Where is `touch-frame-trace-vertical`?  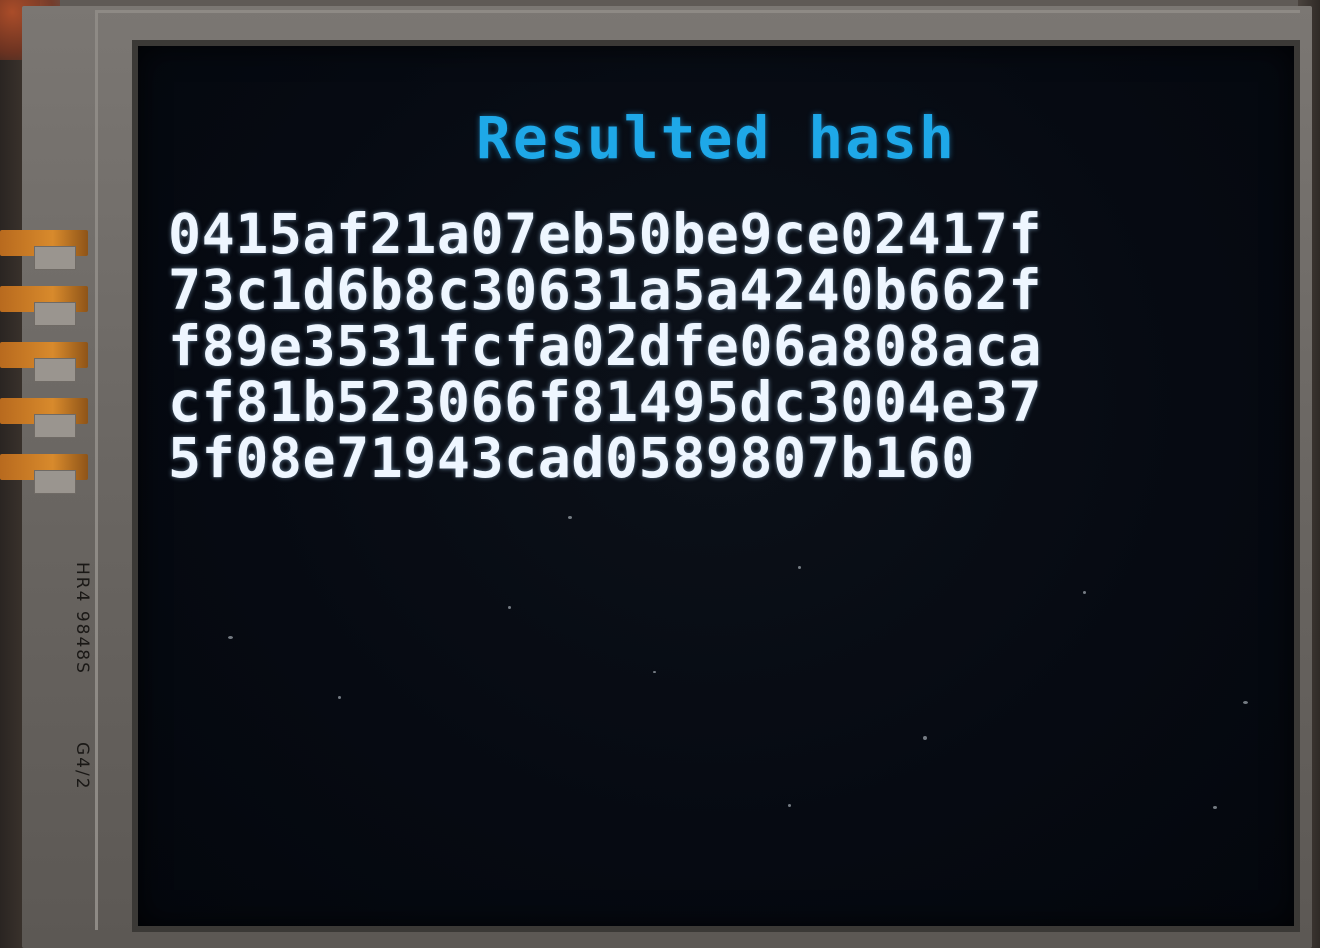
touch-frame-trace-vertical is located at coordinates (96, 470).